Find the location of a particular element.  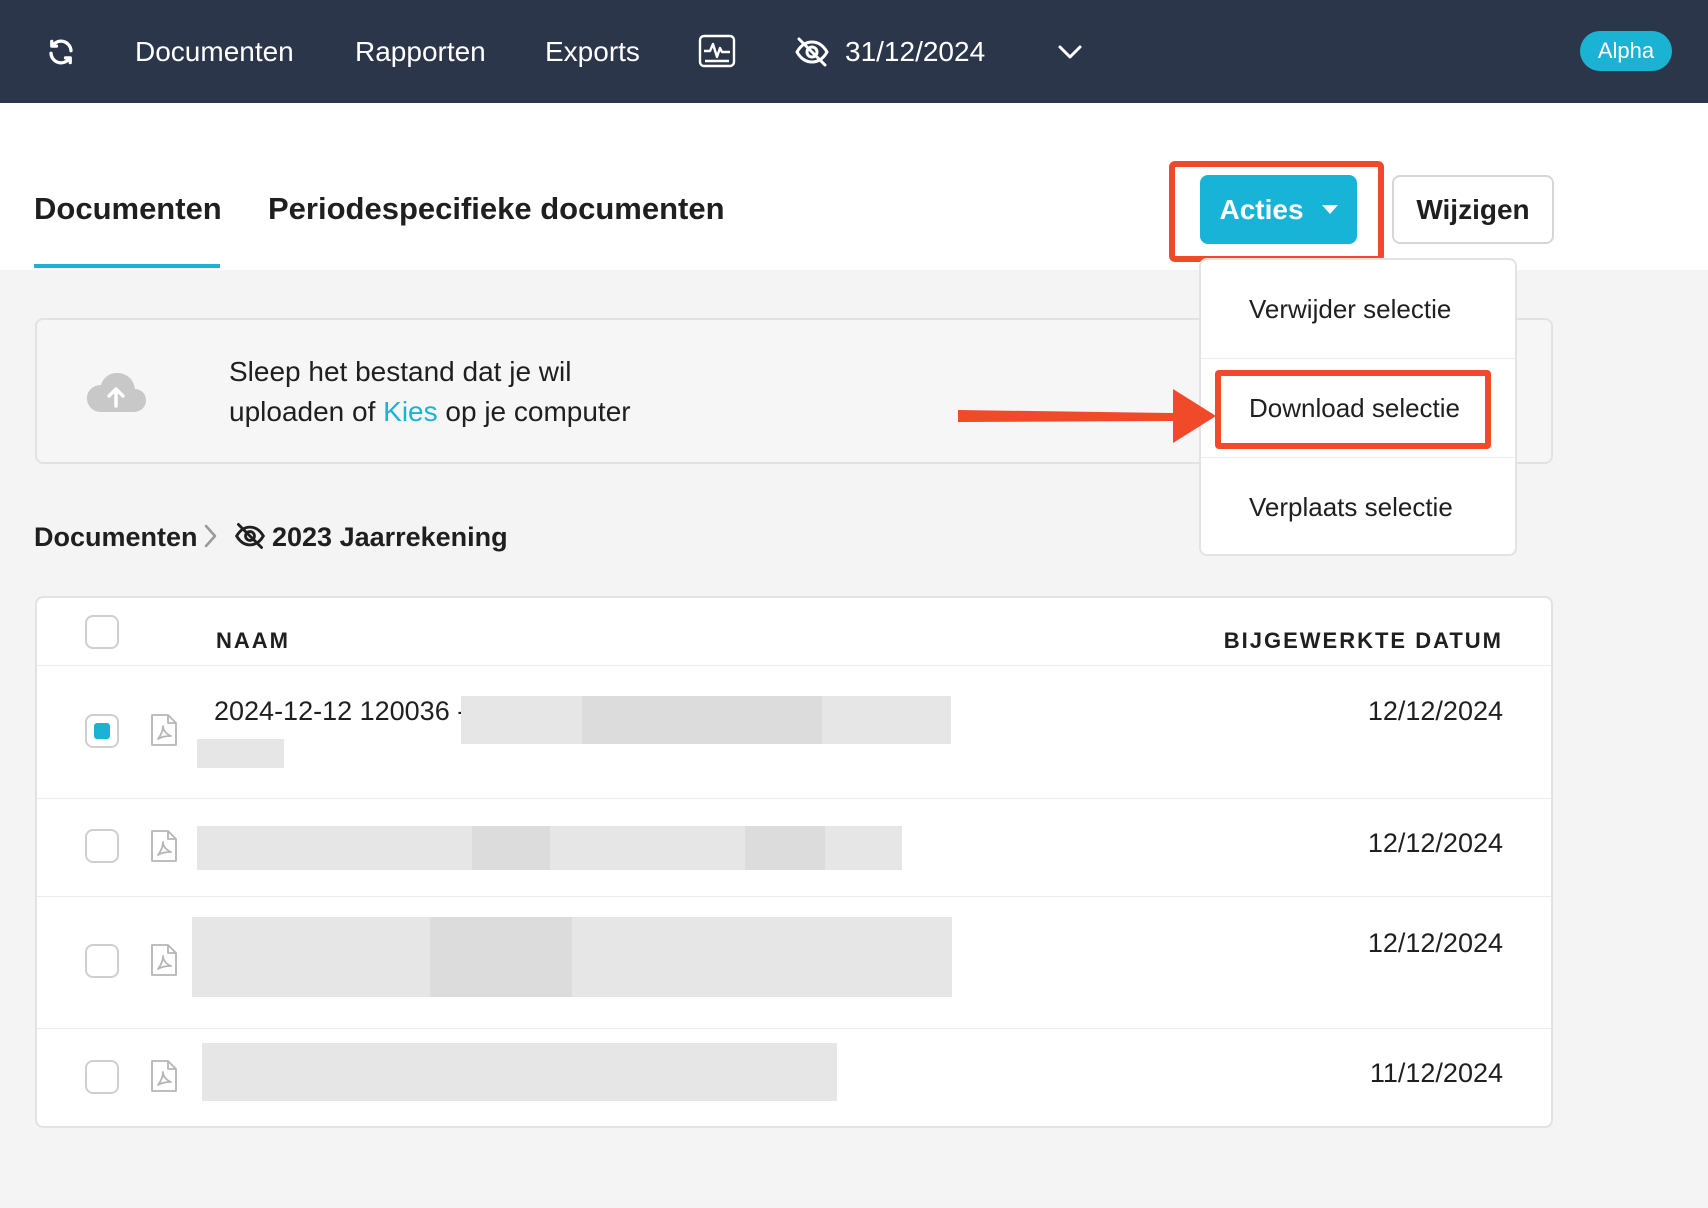

column-header-naam: NAAM is located at coordinates (253, 641).